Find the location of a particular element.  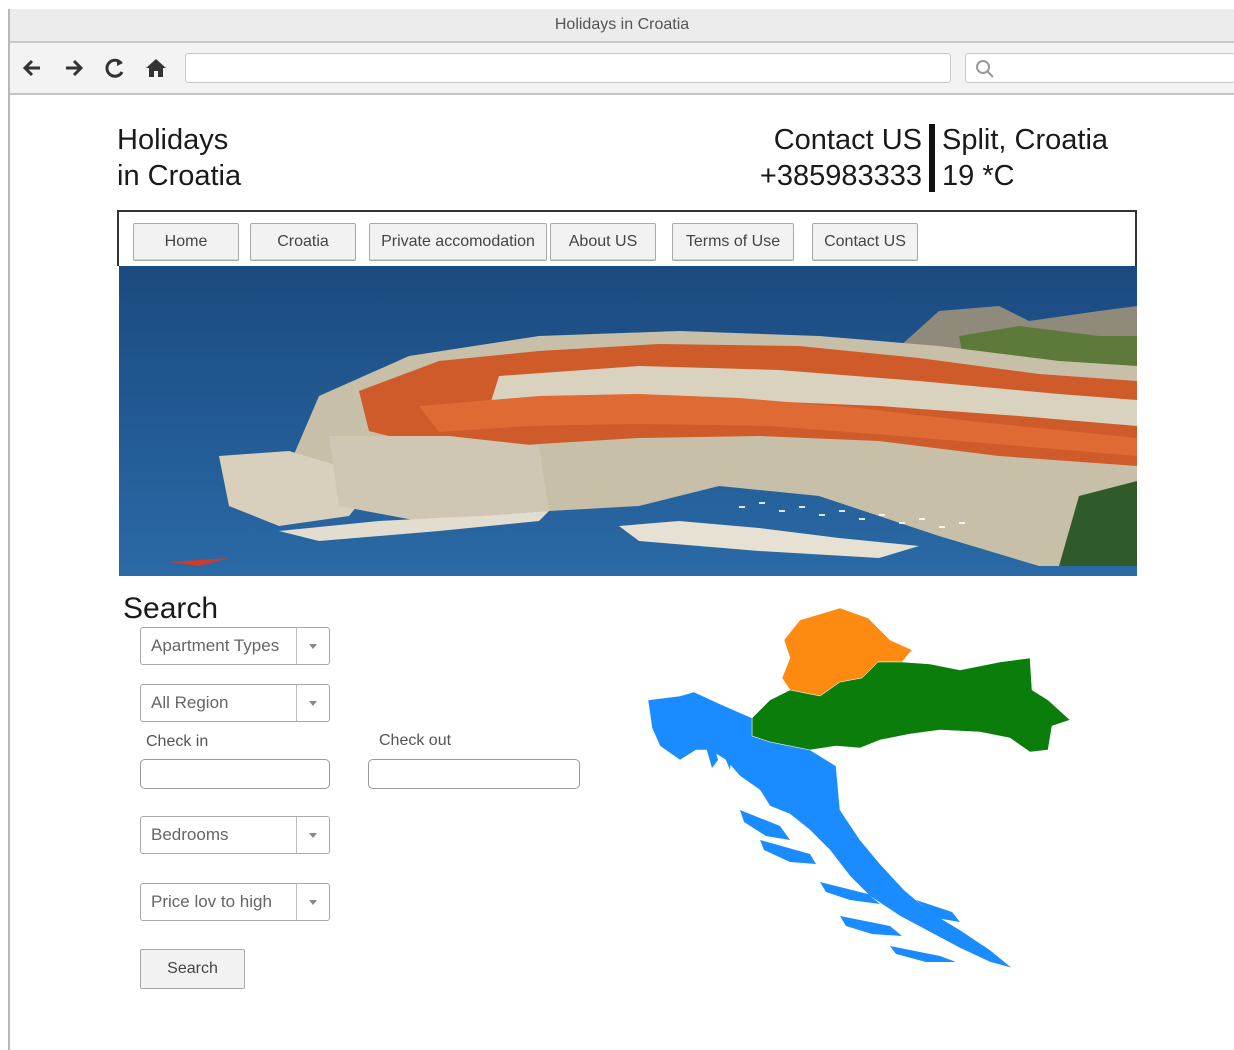

croatia-region-map is located at coordinates (860, 790).